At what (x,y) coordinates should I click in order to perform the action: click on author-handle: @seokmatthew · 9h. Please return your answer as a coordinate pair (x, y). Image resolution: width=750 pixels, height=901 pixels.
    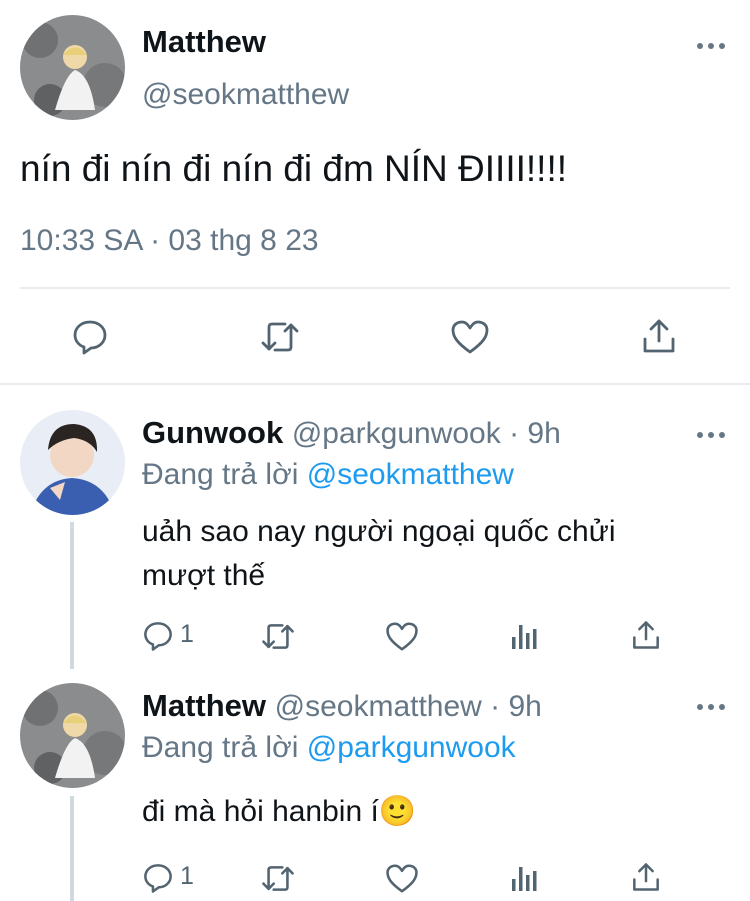
    Looking at the image, I should click on (408, 706).